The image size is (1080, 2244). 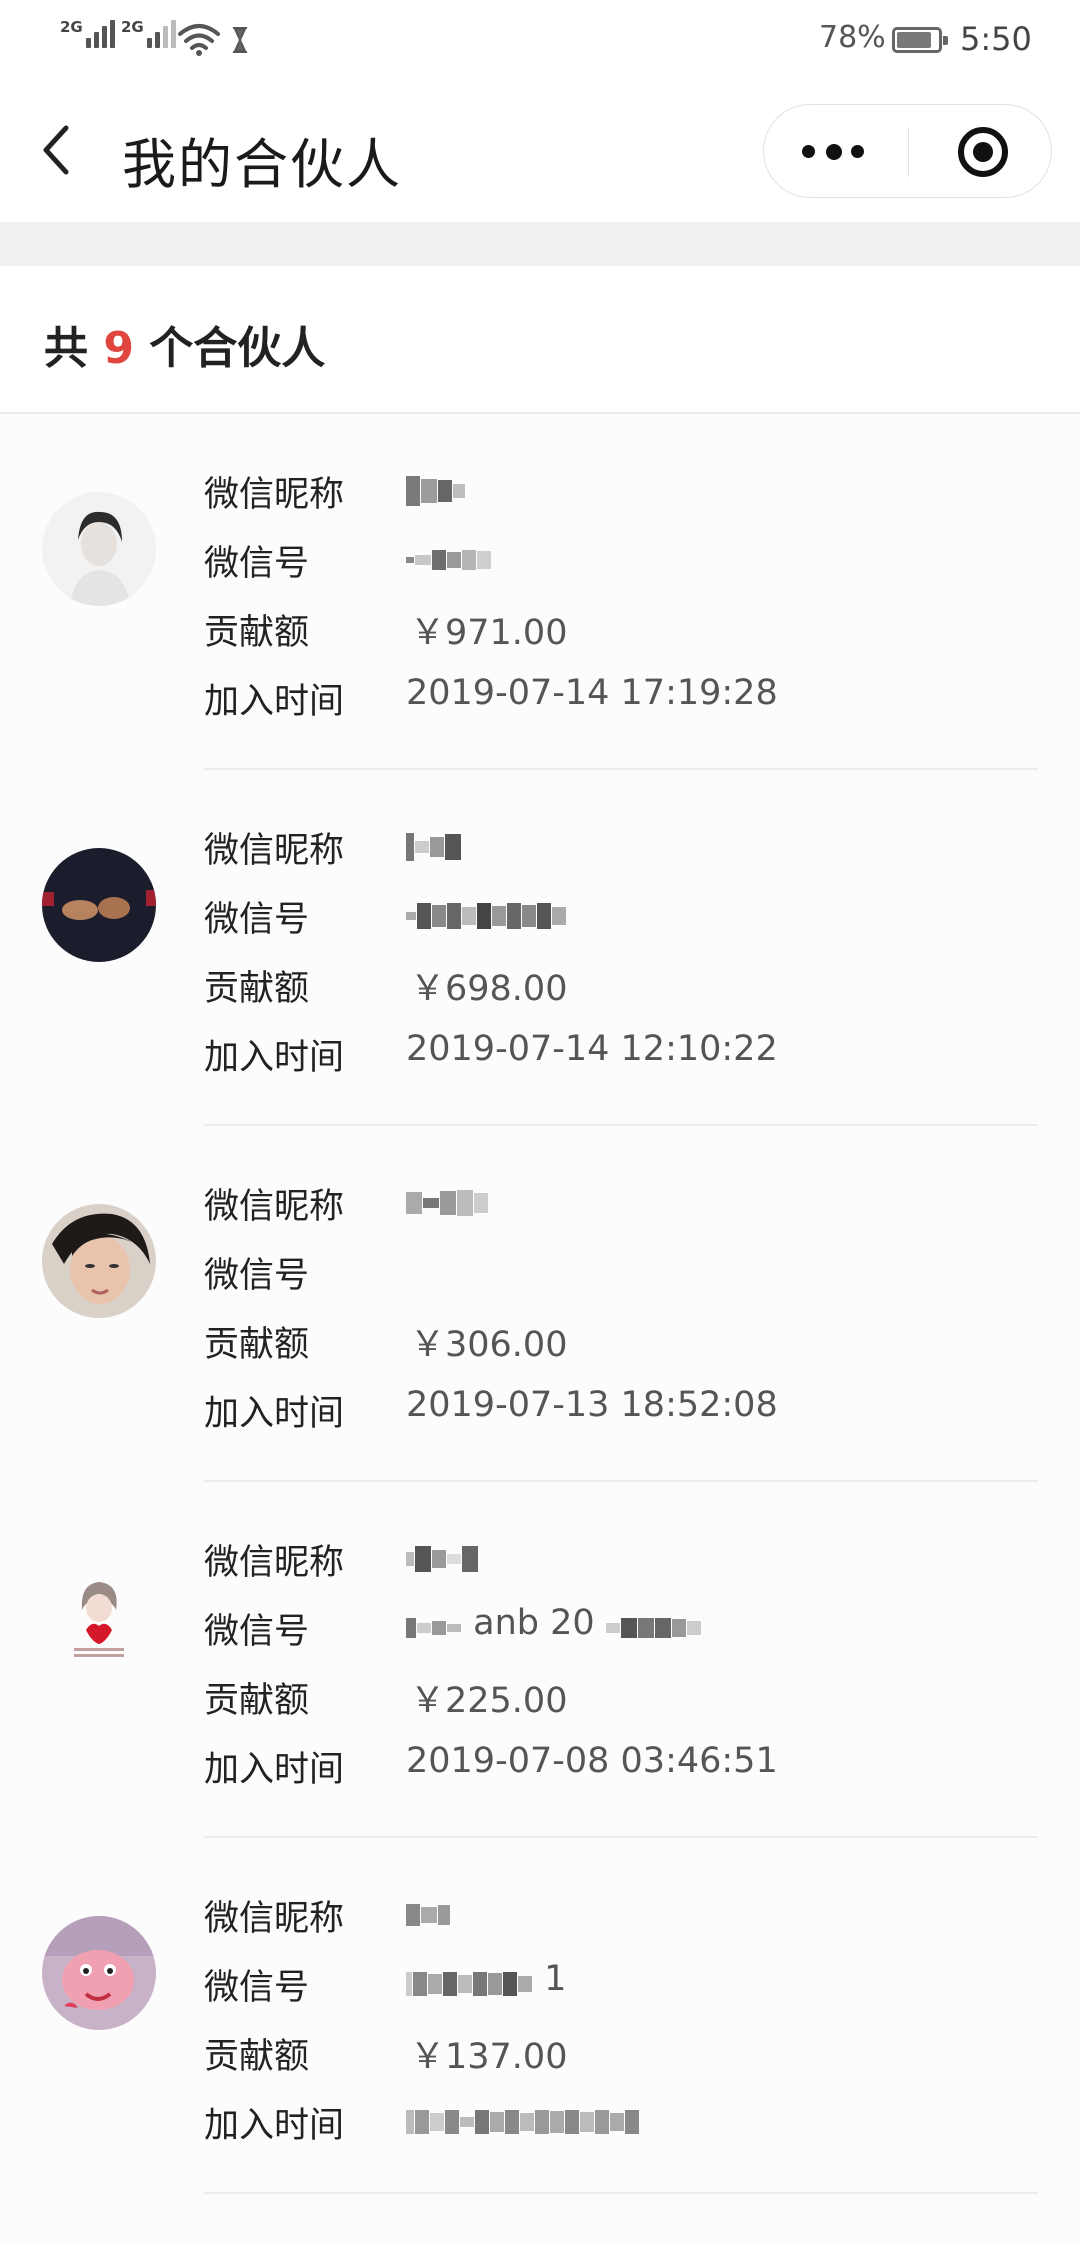 What do you see at coordinates (833, 152) in the screenshot?
I see `more-dots-icon` at bounding box center [833, 152].